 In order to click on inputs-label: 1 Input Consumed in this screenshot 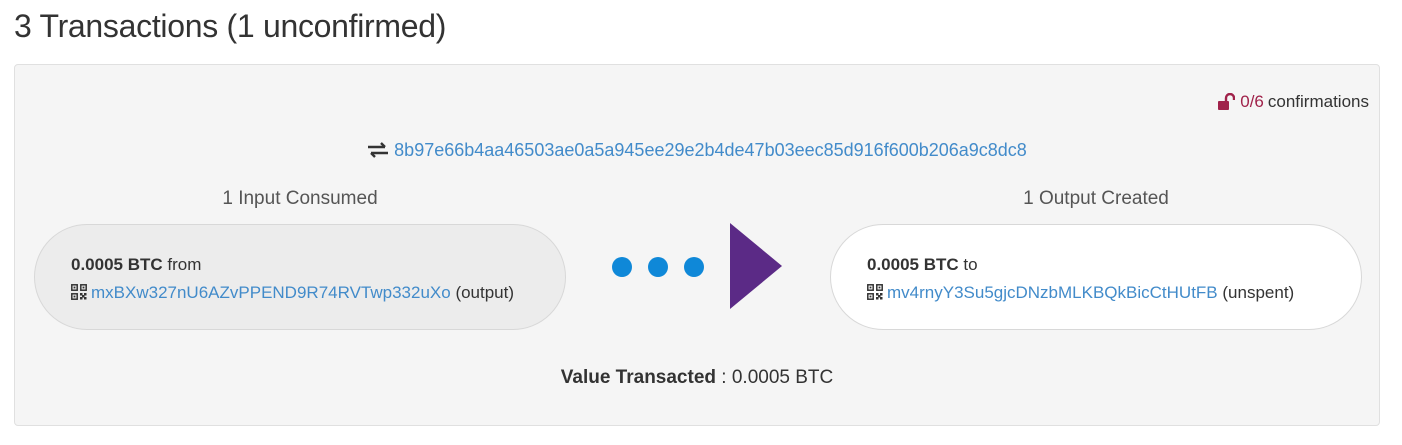, I will do `click(300, 198)`.